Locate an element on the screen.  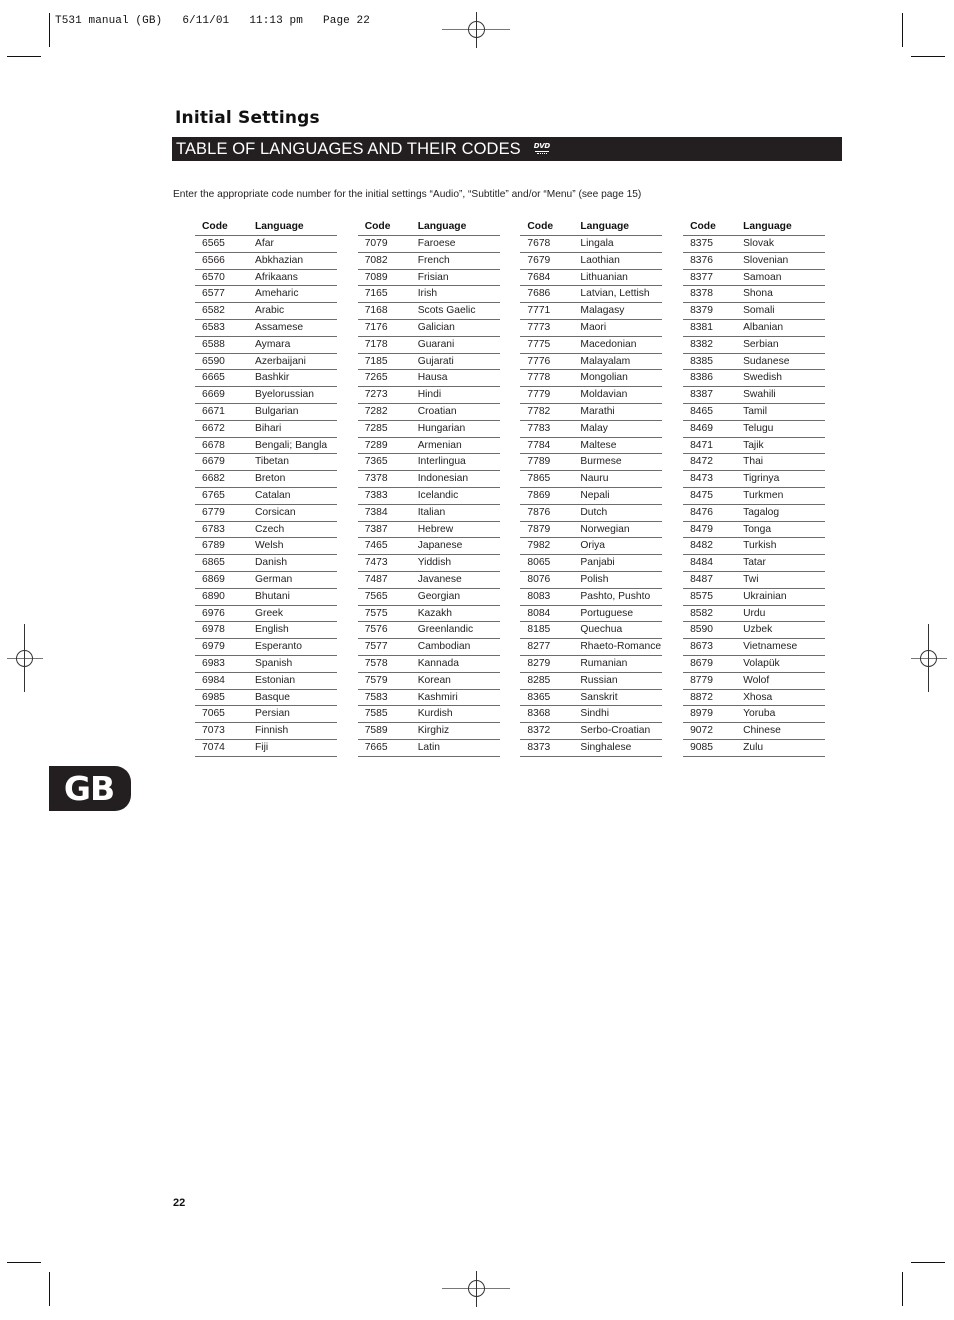
language-code: 7487 is located at coordinates (376, 579).